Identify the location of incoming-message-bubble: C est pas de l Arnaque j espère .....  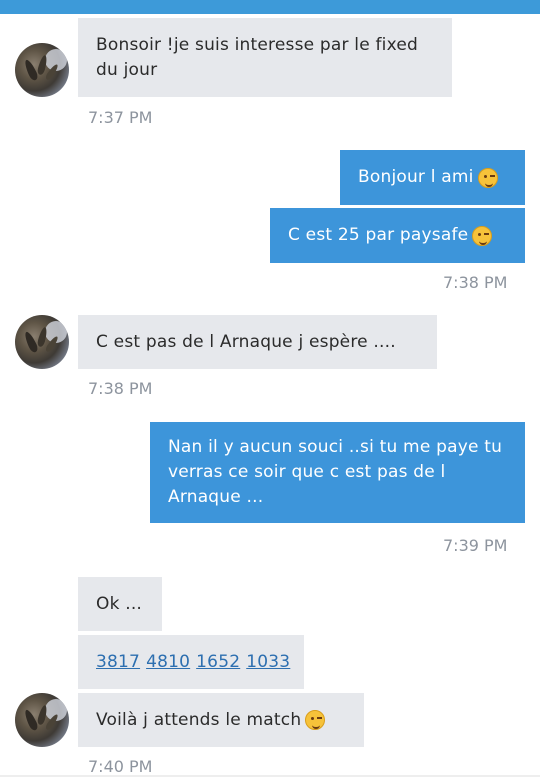
(257, 342).